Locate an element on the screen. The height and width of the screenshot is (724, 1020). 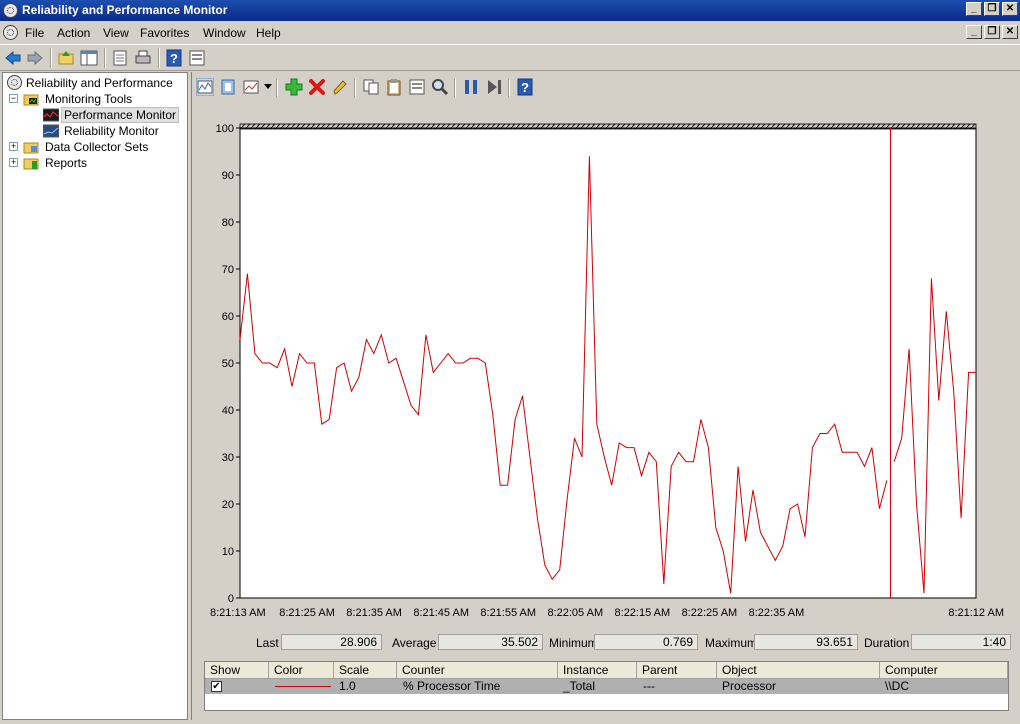
copy-properties-icon is located at coordinates (371, 87).